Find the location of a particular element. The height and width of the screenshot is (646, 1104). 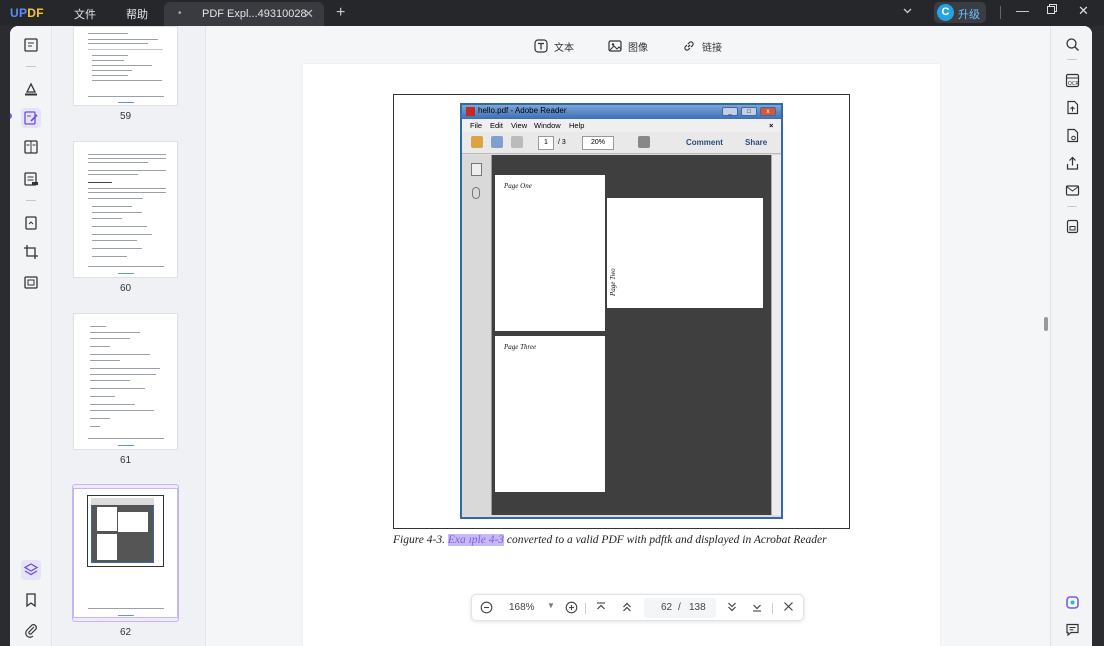

acrobat-title-bar: hello.pdf - Adobe Reader _ □ x is located at coordinates (621, 112).